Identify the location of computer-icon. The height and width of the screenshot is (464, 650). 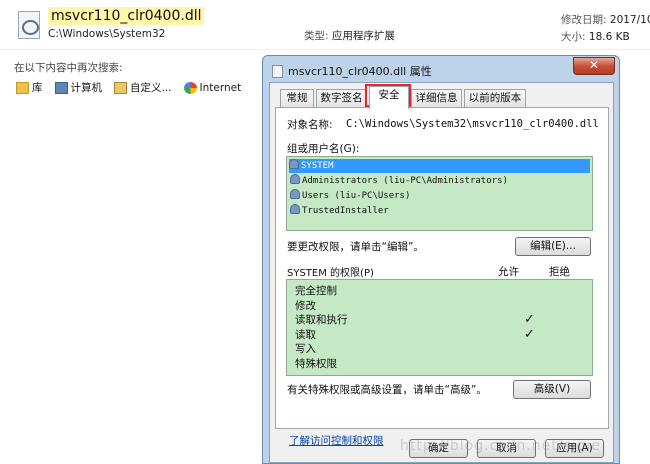
(61, 87).